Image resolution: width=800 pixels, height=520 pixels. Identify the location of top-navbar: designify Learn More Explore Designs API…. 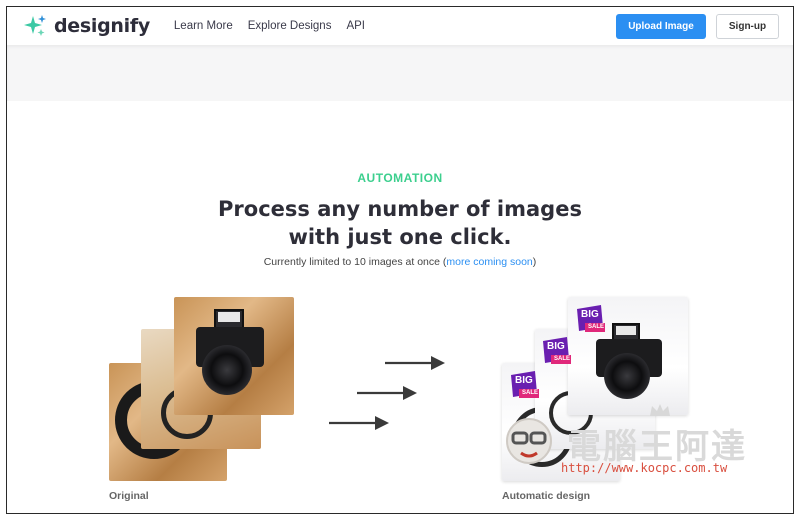
(400, 26).